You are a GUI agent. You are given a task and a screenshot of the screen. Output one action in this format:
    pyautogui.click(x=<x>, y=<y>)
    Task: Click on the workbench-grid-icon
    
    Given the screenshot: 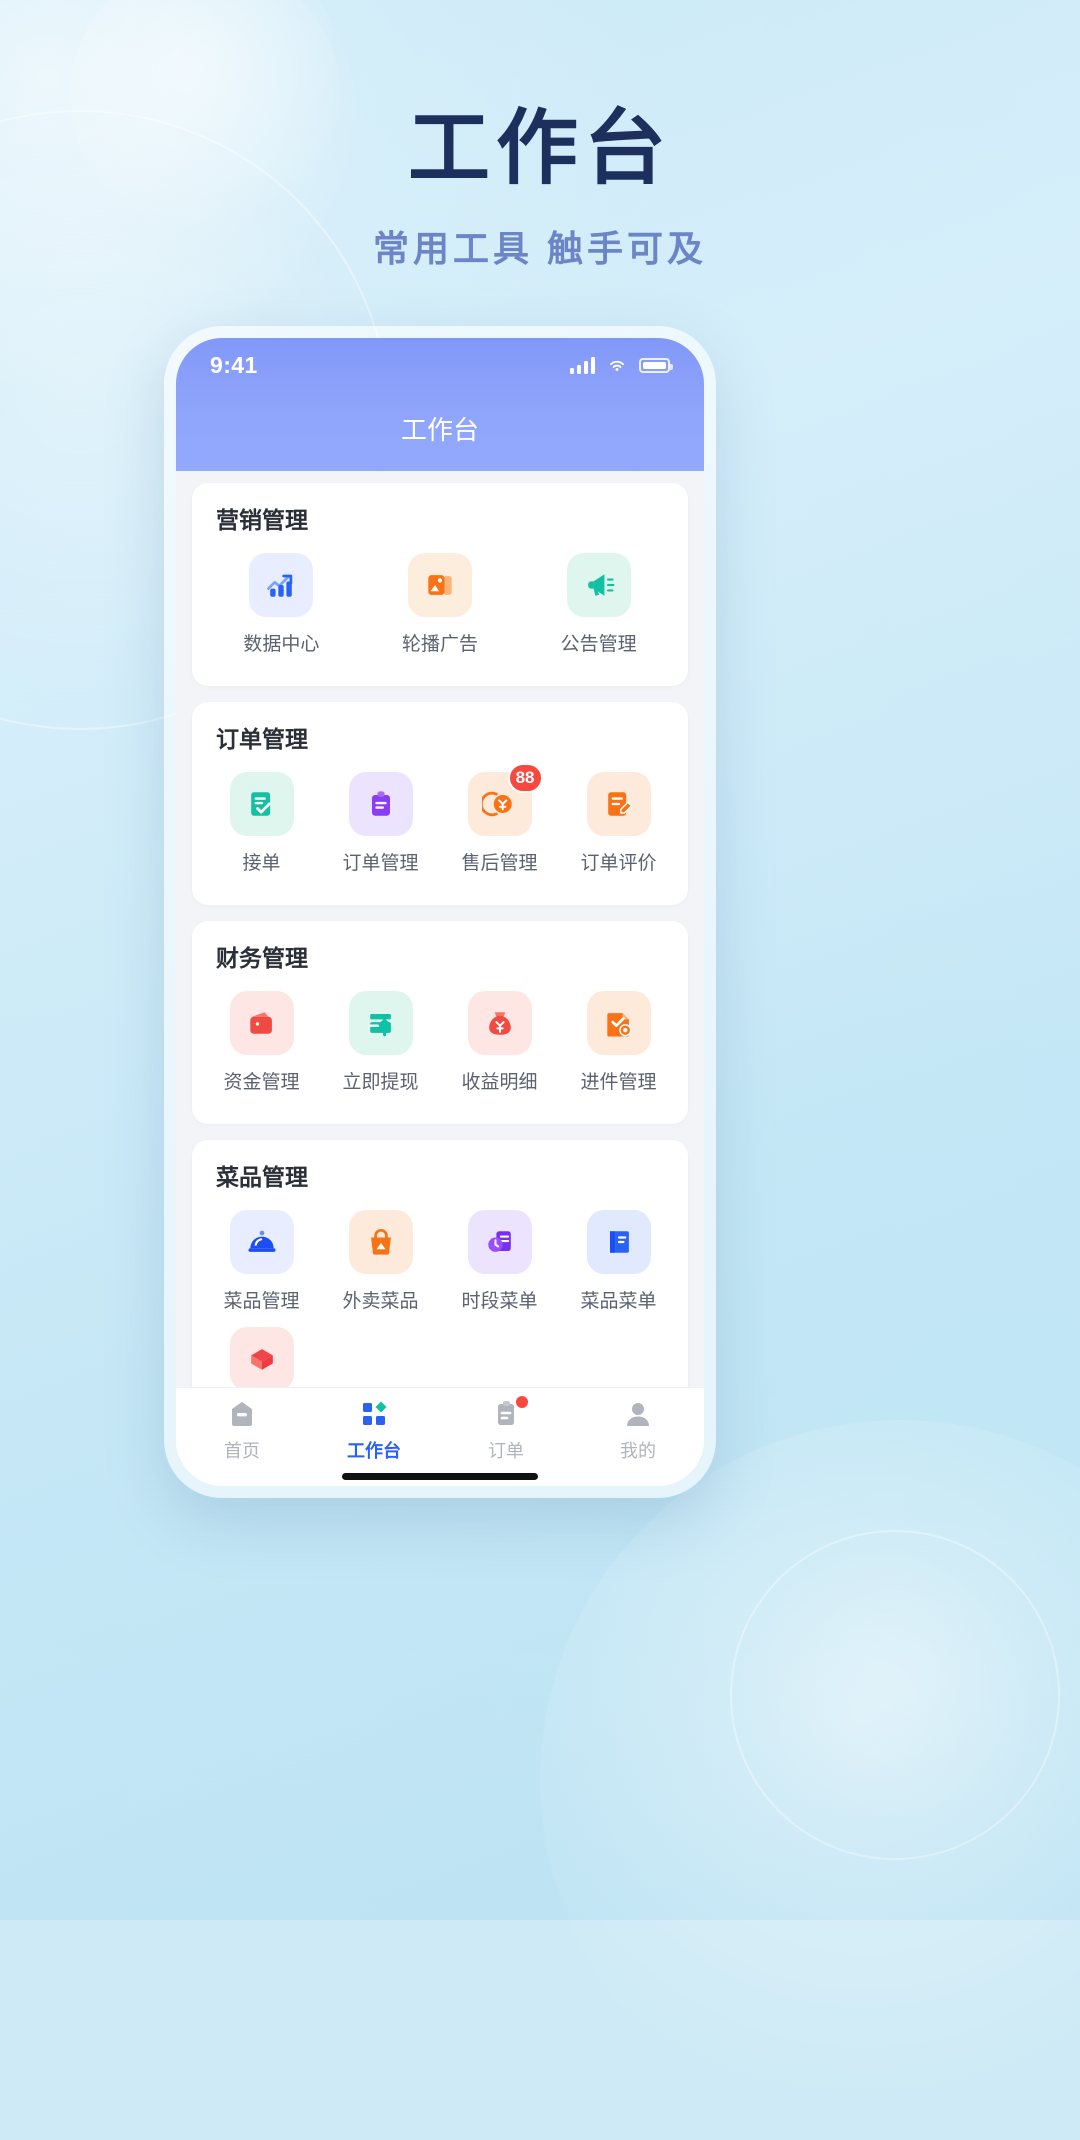 What is the action you would take?
    pyautogui.click(x=375, y=1413)
    